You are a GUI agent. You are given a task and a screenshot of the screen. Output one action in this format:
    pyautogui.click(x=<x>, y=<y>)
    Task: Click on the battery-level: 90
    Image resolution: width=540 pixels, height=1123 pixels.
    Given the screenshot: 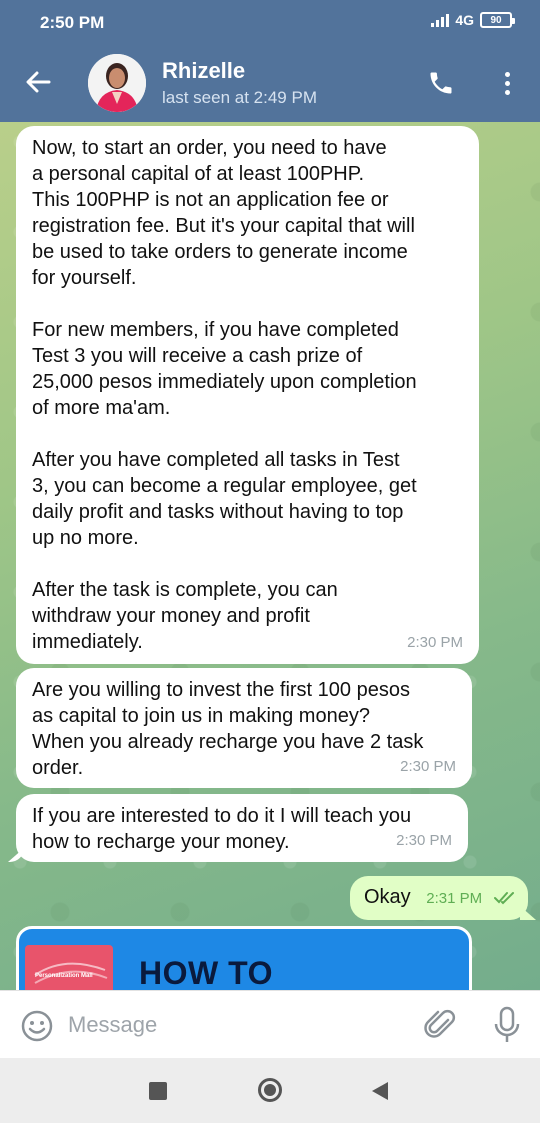 What is the action you would take?
    pyautogui.click(x=496, y=20)
    